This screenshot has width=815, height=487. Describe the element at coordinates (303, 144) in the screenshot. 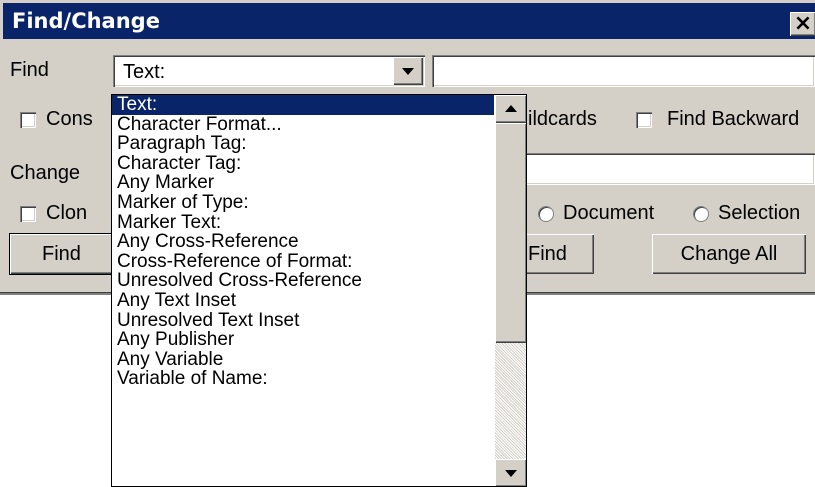

I see `dropdown-option: Paragraph Tag:` at that location.